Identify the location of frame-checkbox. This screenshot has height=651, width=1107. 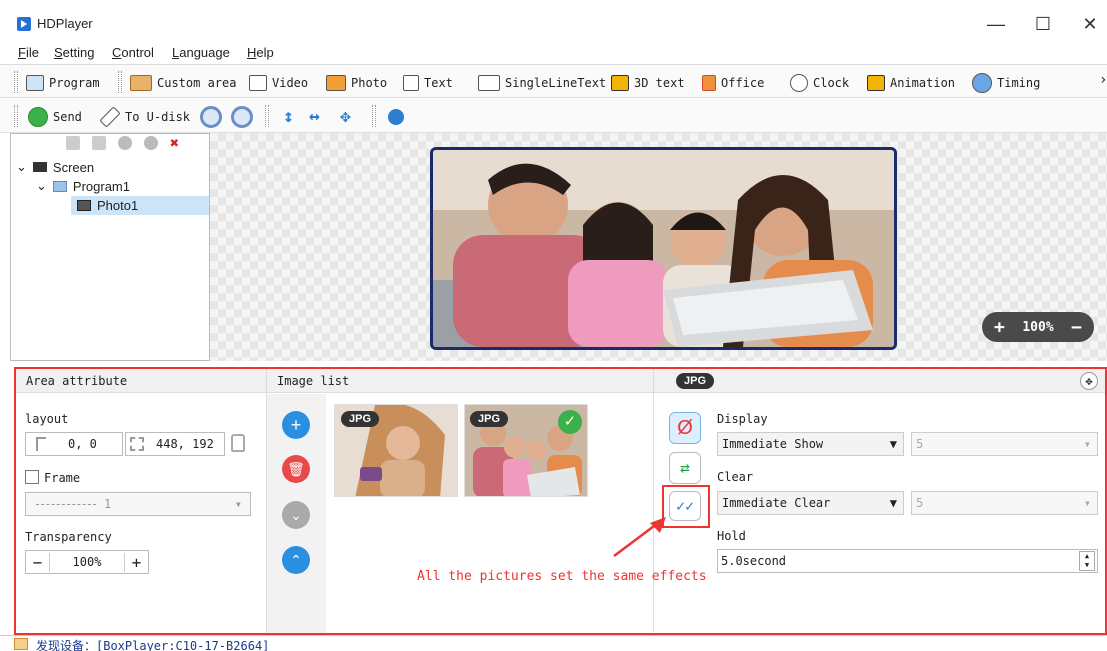
(32, 477).